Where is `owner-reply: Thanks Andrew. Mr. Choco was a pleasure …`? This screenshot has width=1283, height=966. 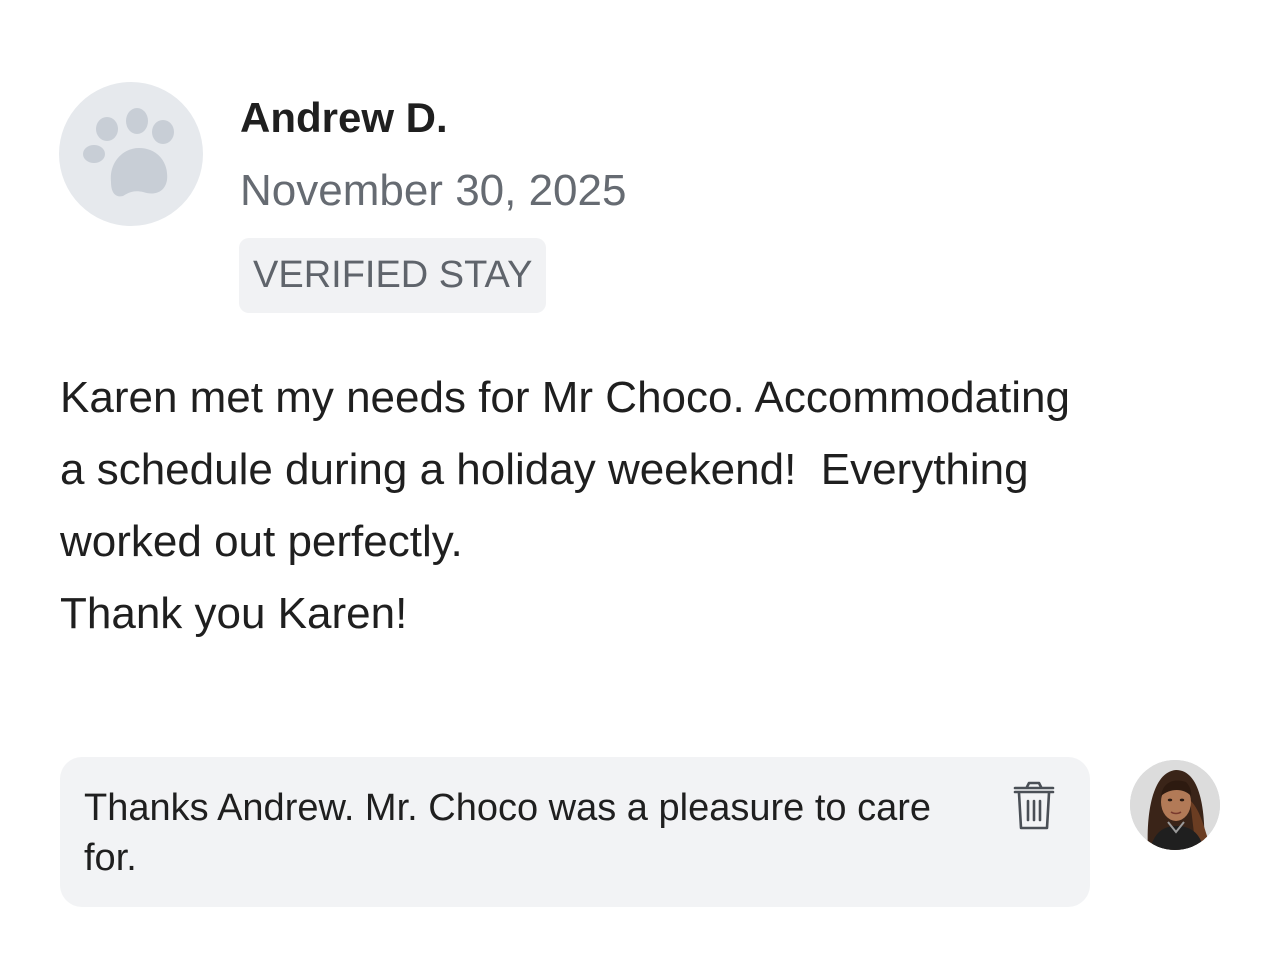 owner-reply: Thanks Andrew. Mr. Choco was a pleasure … is located at coordinates (575, 832).